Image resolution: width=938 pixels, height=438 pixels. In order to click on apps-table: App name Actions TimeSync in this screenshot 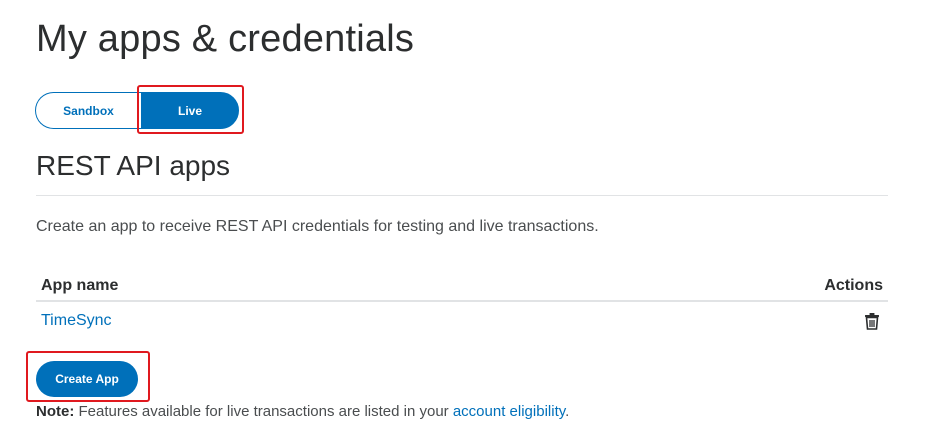, I will do `click(462, 306)`.